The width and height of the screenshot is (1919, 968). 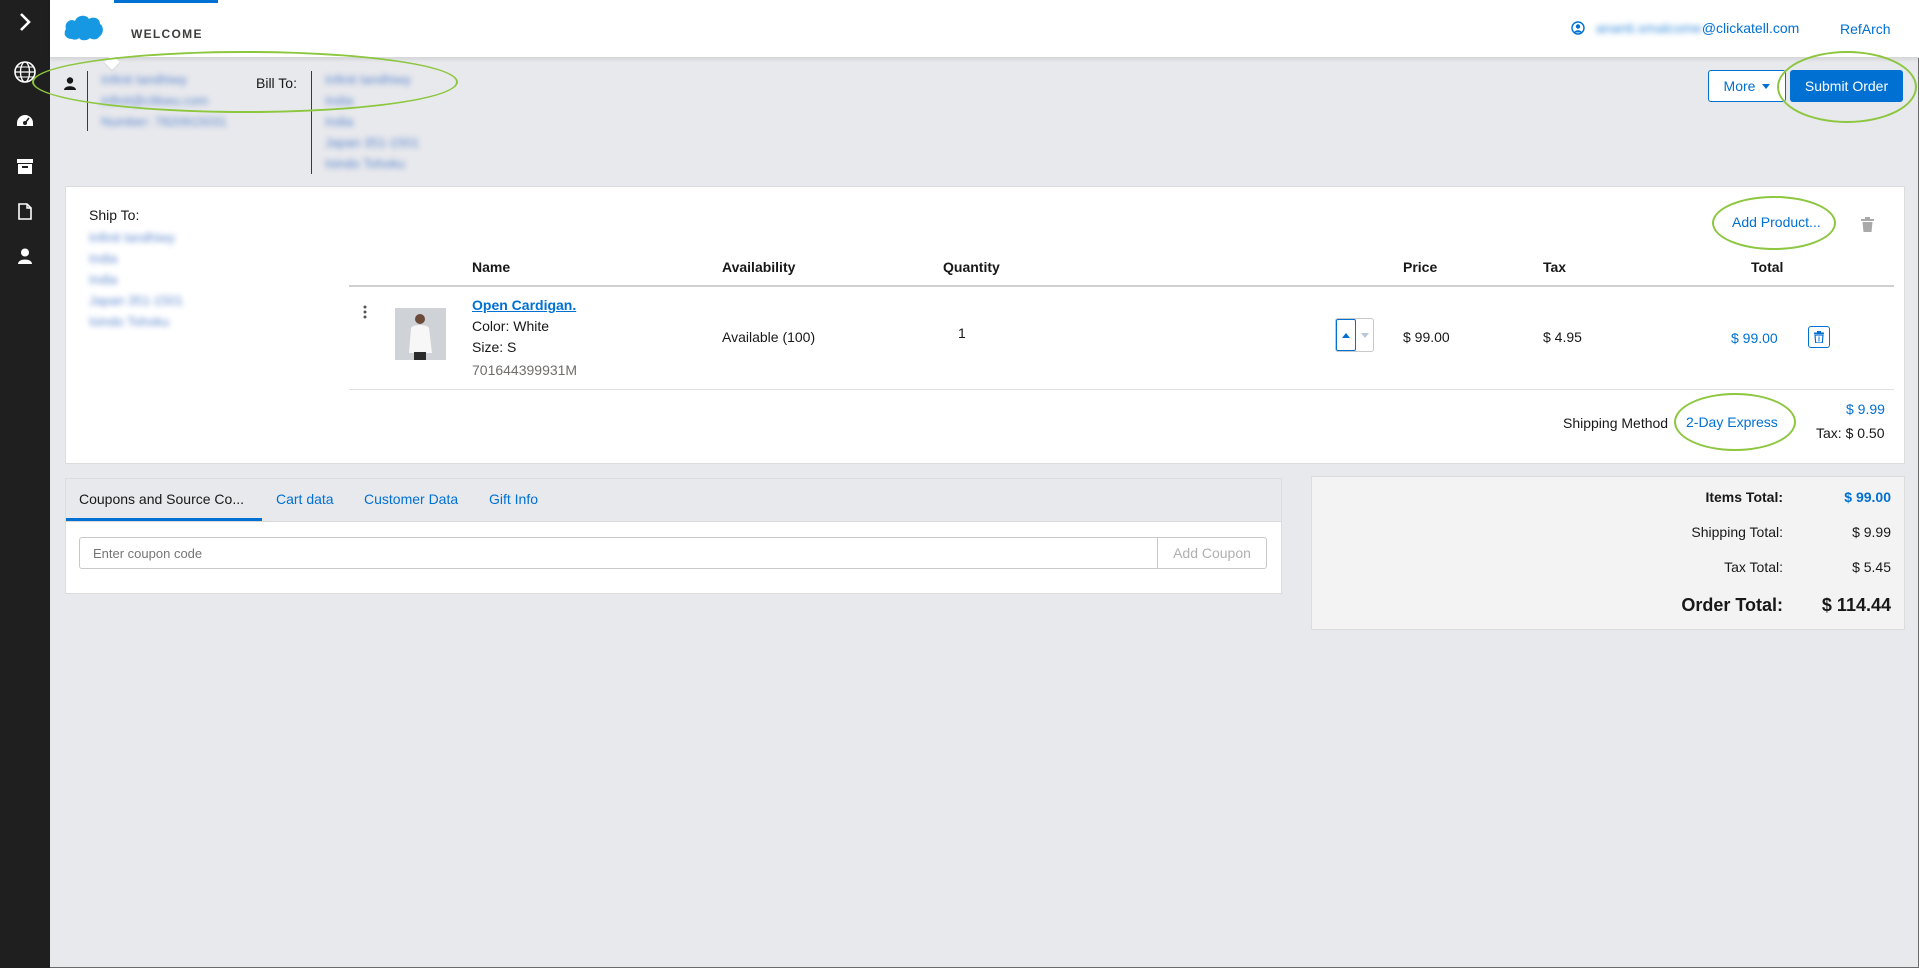 I want to click on shipping-price: $ 9.99, so click(x=1865, y=409).